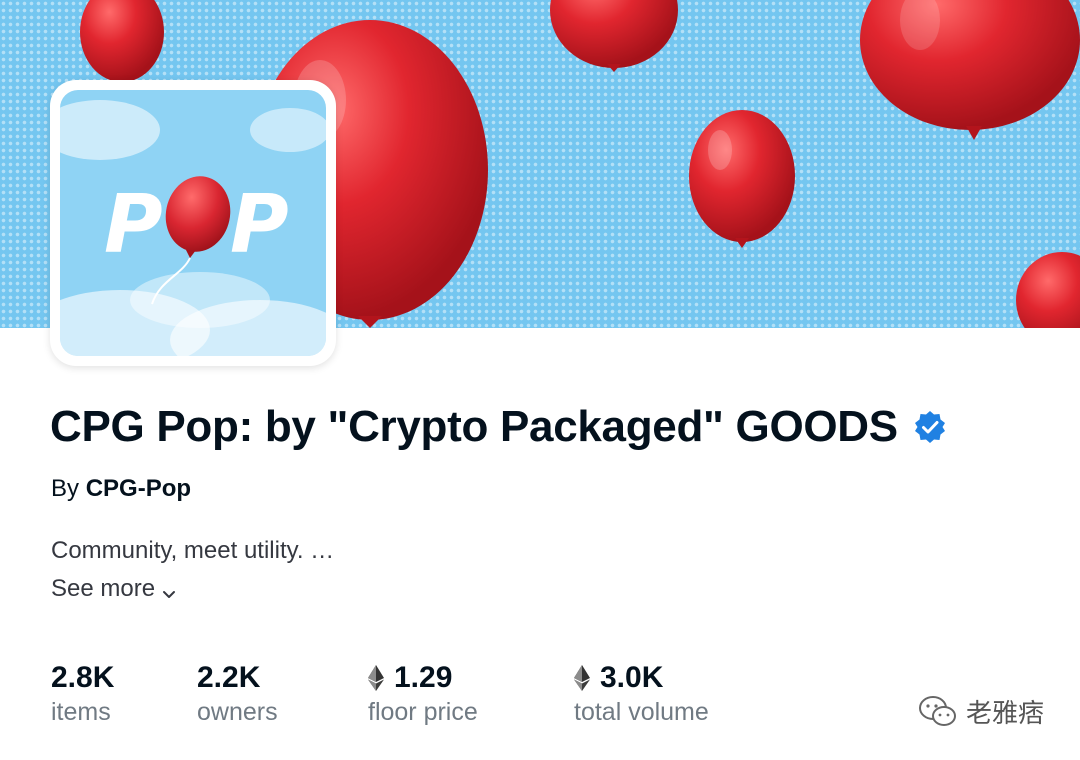 Image resolution: width=1080 pixels, height=760 pixels. I want to click on creator-link: CPG-Pop, so click(138, 488).